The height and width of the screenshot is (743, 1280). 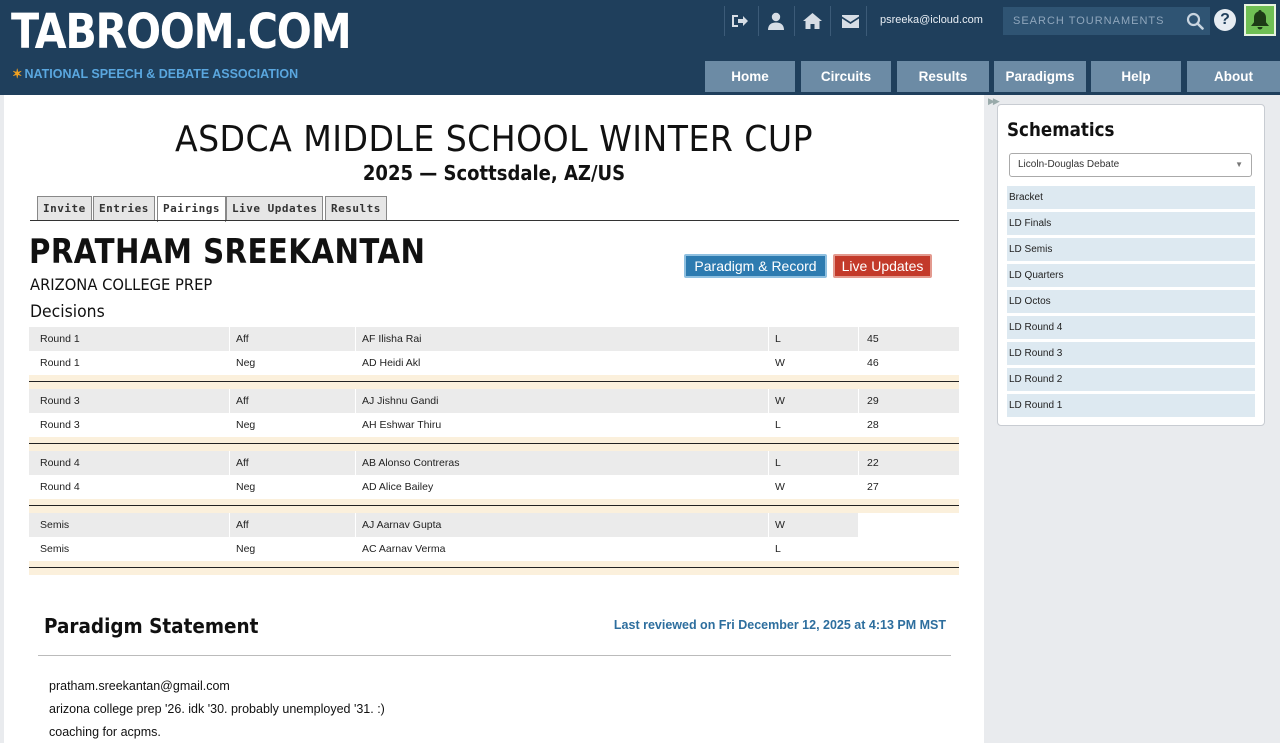 I want to click on search-input, so click(x=1093, y=21).